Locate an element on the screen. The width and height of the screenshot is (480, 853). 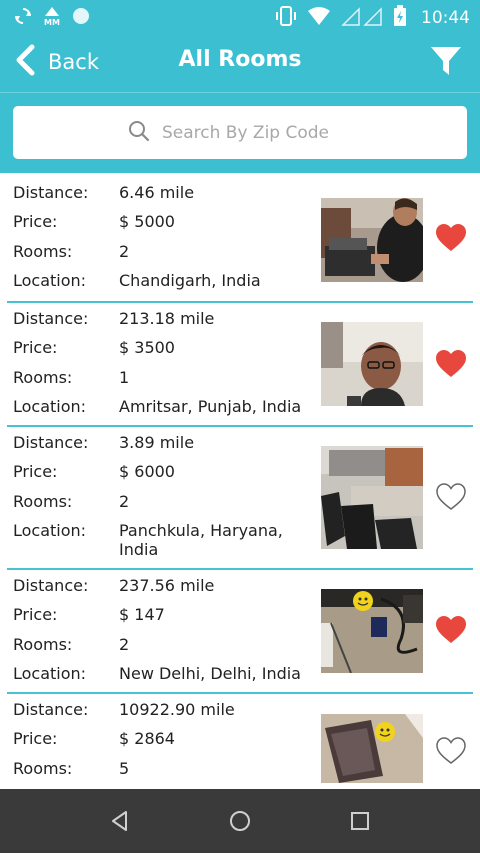
circle-icon is located at coordinates (81, 18).